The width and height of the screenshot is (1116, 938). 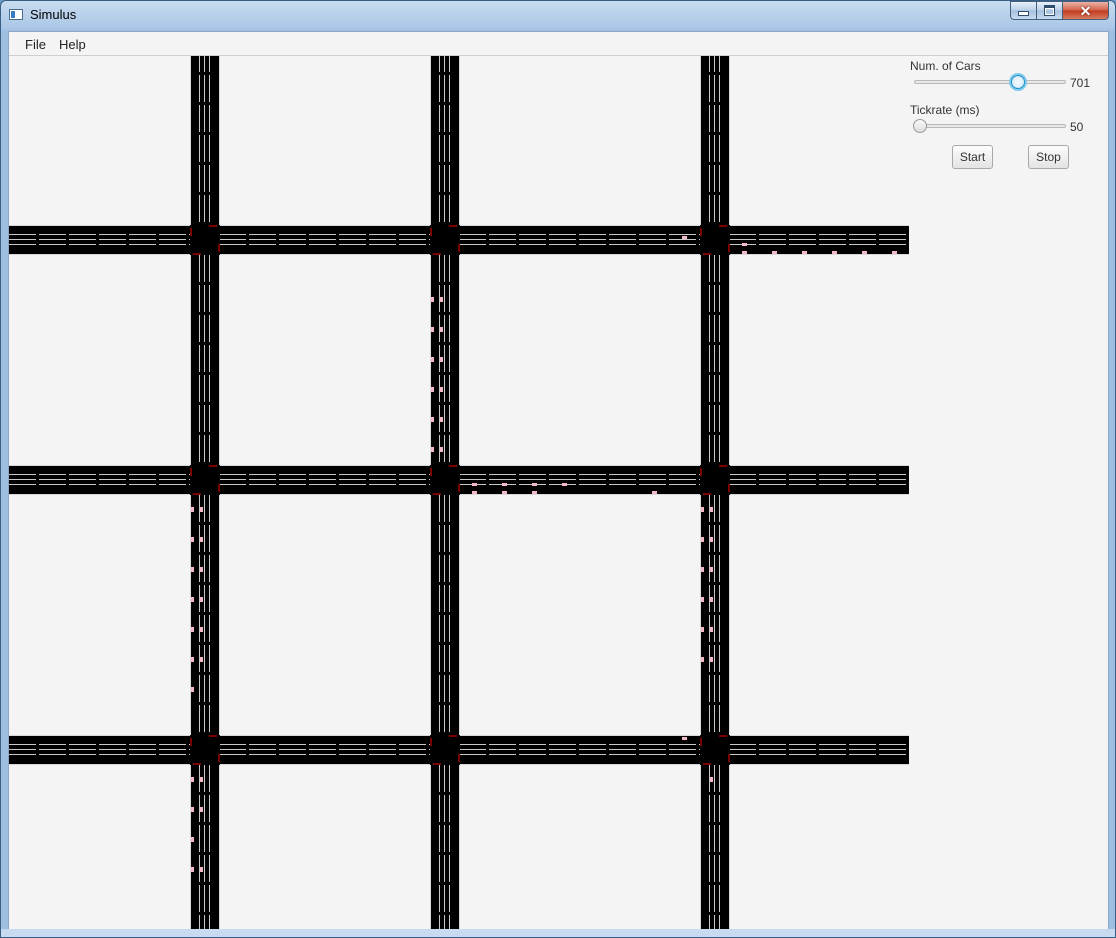 What do you see at coordinates (35, 44) in the screenshot?
I see `menu-file: File` at bounding box center [35, 44].